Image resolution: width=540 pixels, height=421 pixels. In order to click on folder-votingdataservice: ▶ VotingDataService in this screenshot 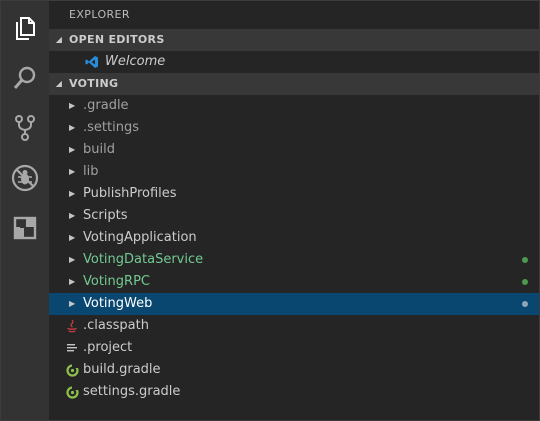, I will do `click(294, 260)`.